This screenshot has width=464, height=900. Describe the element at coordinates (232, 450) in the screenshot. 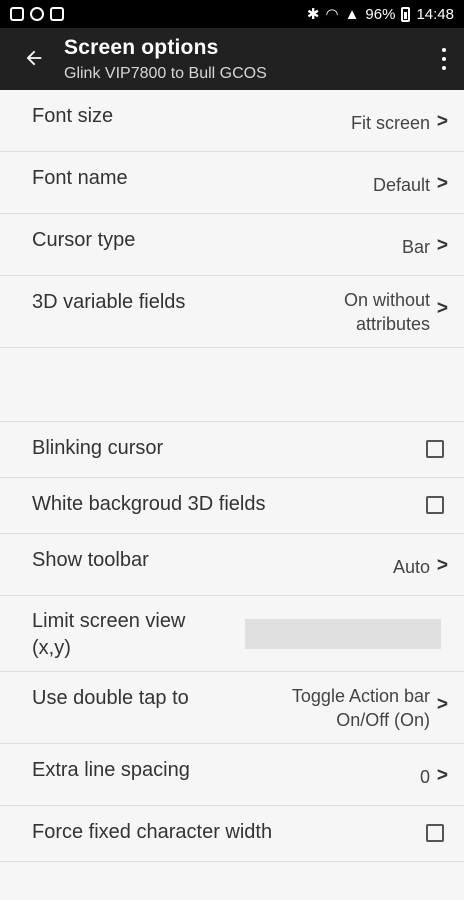

I see `setting-blinking-cursor: Blinking cursor` at that location.